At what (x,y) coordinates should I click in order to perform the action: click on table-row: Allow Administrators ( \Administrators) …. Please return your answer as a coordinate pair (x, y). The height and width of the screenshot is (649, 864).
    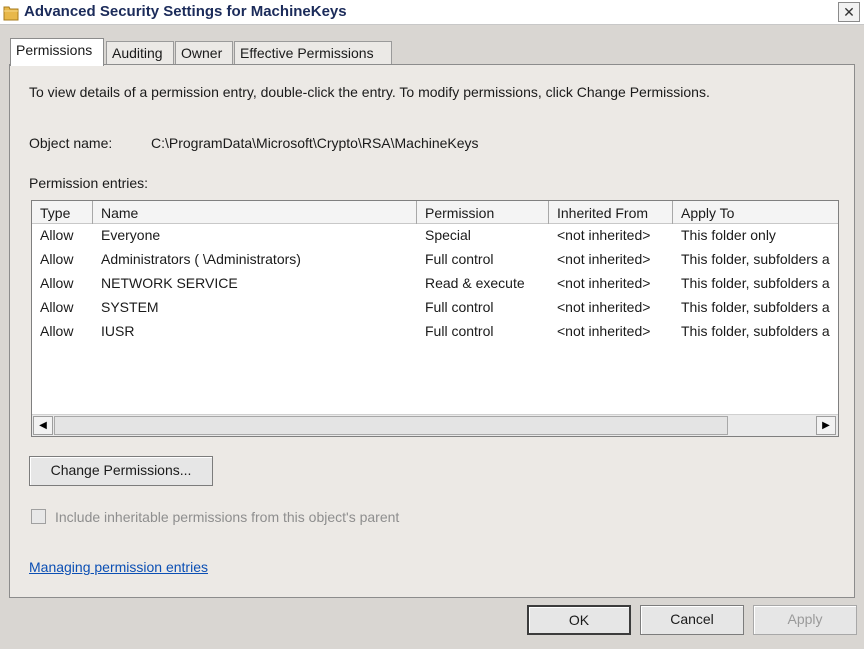
    Looking at the image, I should click on (435, 261).